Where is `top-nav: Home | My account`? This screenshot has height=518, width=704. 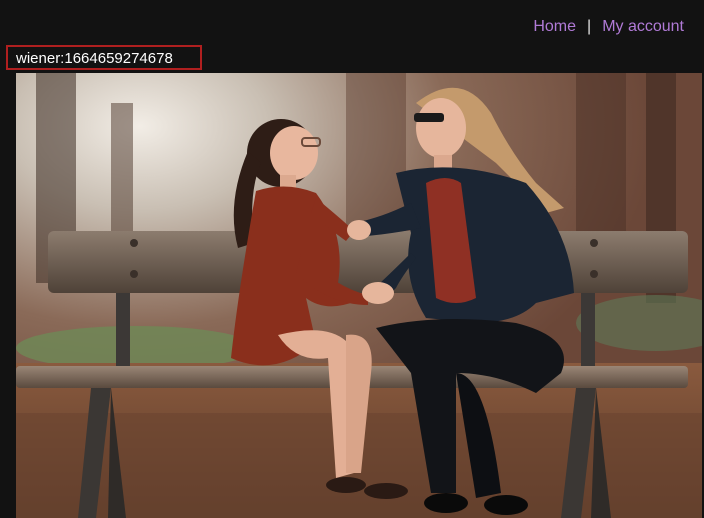
top-nav: Home | My account is located at coordinates (608, 27).